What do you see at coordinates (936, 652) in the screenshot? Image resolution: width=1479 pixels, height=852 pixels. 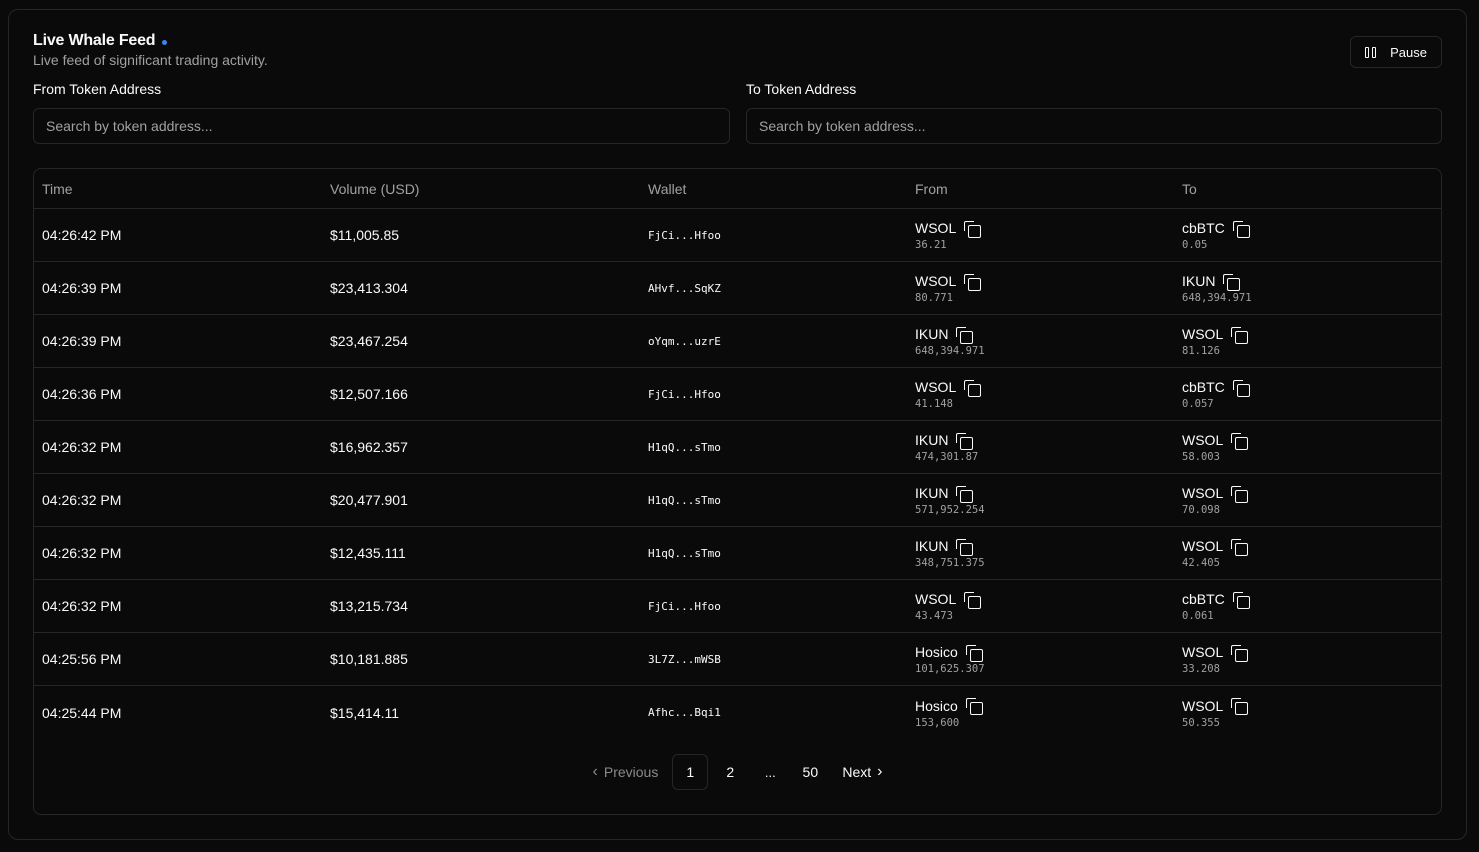 I see `from-token-symbol: Hosico` at bounding box center [936, 652].